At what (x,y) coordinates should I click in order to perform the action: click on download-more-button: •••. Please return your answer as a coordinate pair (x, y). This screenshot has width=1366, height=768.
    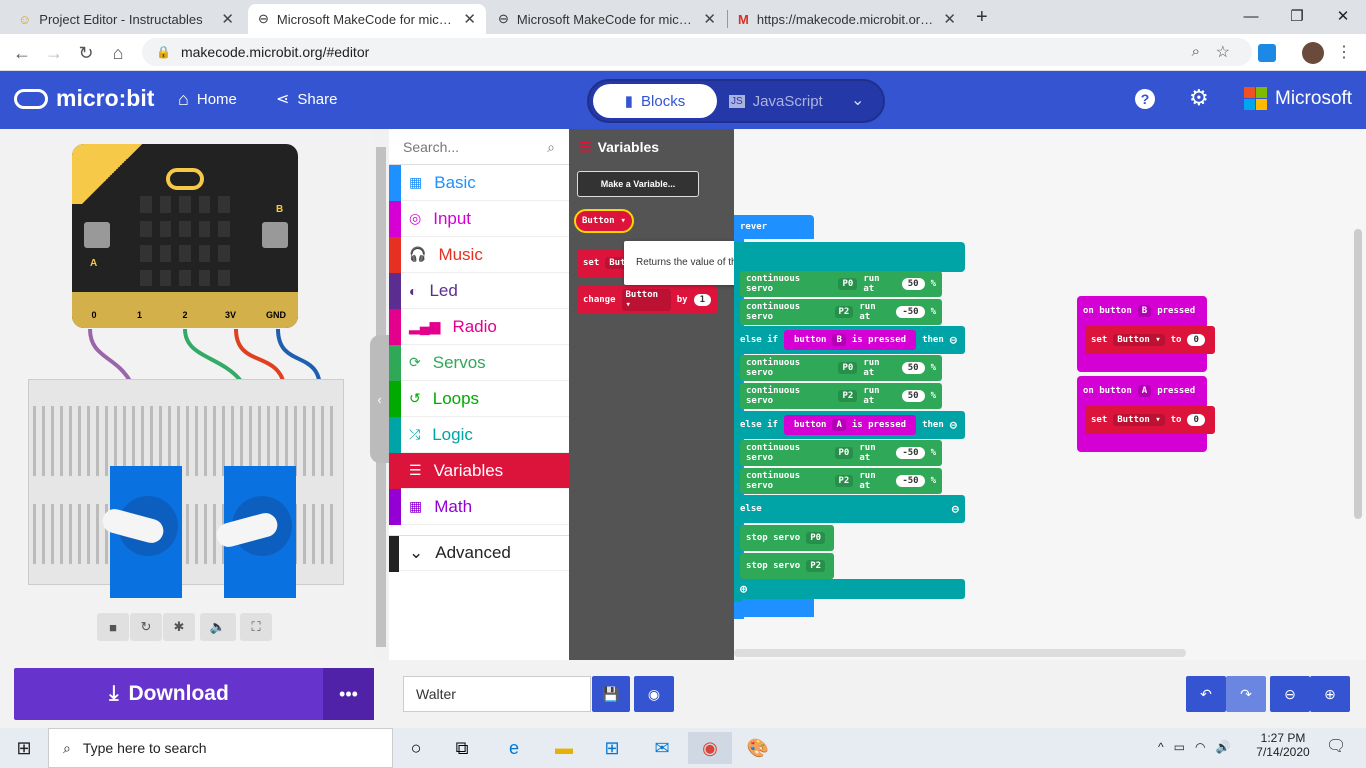
    Looking at the image, I should click on (348, 694).